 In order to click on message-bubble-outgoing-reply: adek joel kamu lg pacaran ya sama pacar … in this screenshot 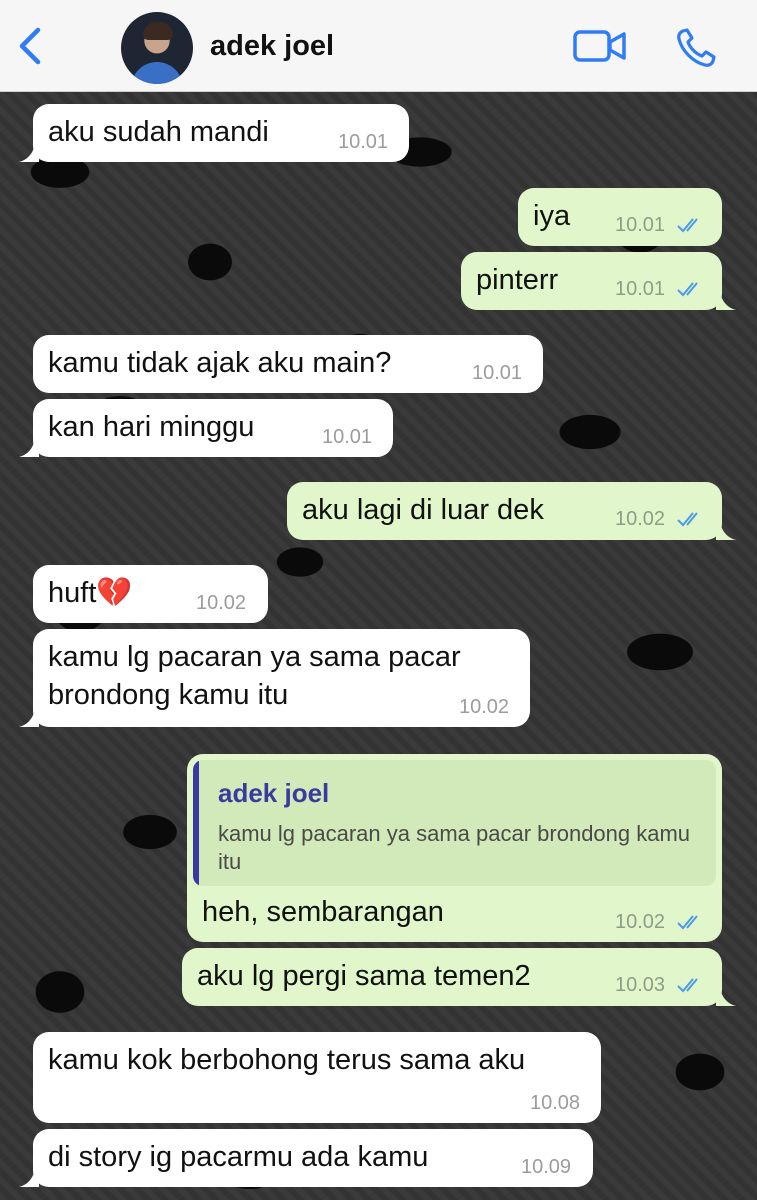, I will do `click(454, 848)`.